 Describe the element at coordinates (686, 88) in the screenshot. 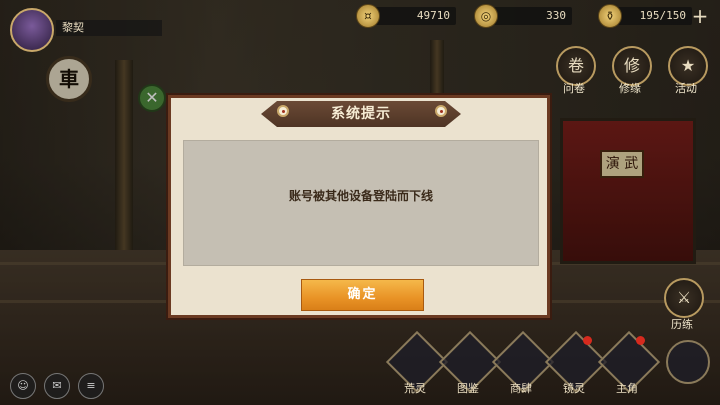

I see `top-menu-activity-label: 活动` at that location.